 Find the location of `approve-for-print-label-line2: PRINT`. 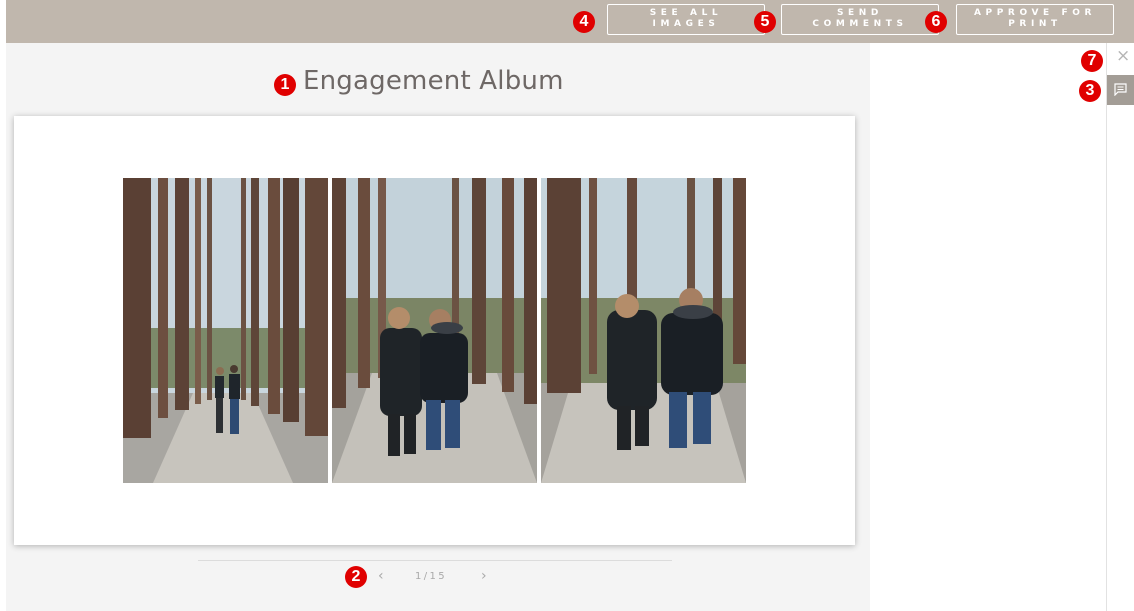

approve-for-print-label-line2: PRINT is located at coordinates (1035, 24).